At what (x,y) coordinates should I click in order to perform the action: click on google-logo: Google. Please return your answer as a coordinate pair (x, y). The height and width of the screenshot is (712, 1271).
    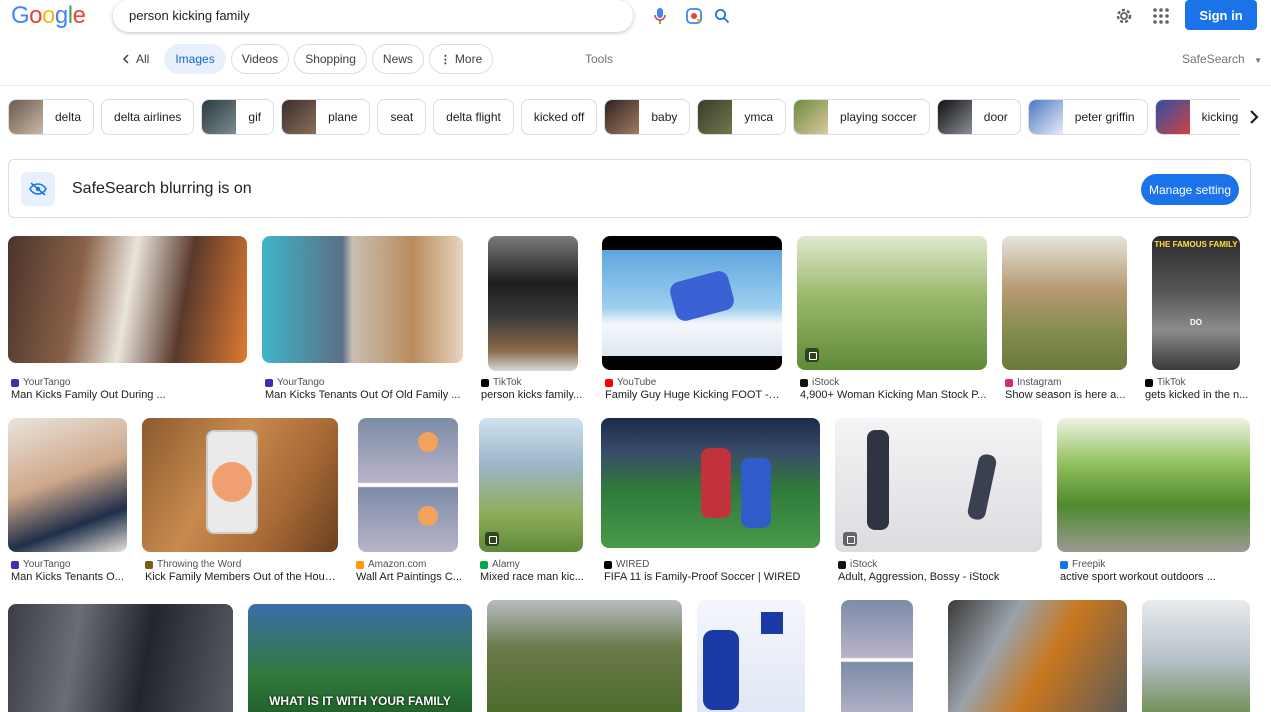
    Looking at the image, I should click on (48, 16).